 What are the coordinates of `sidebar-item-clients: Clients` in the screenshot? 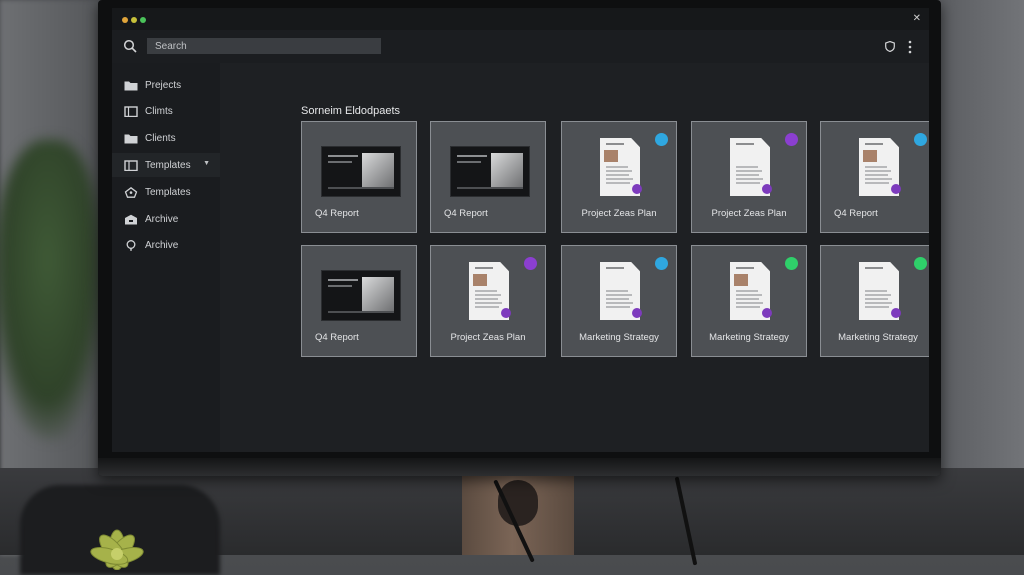 It's located at (166, 138).